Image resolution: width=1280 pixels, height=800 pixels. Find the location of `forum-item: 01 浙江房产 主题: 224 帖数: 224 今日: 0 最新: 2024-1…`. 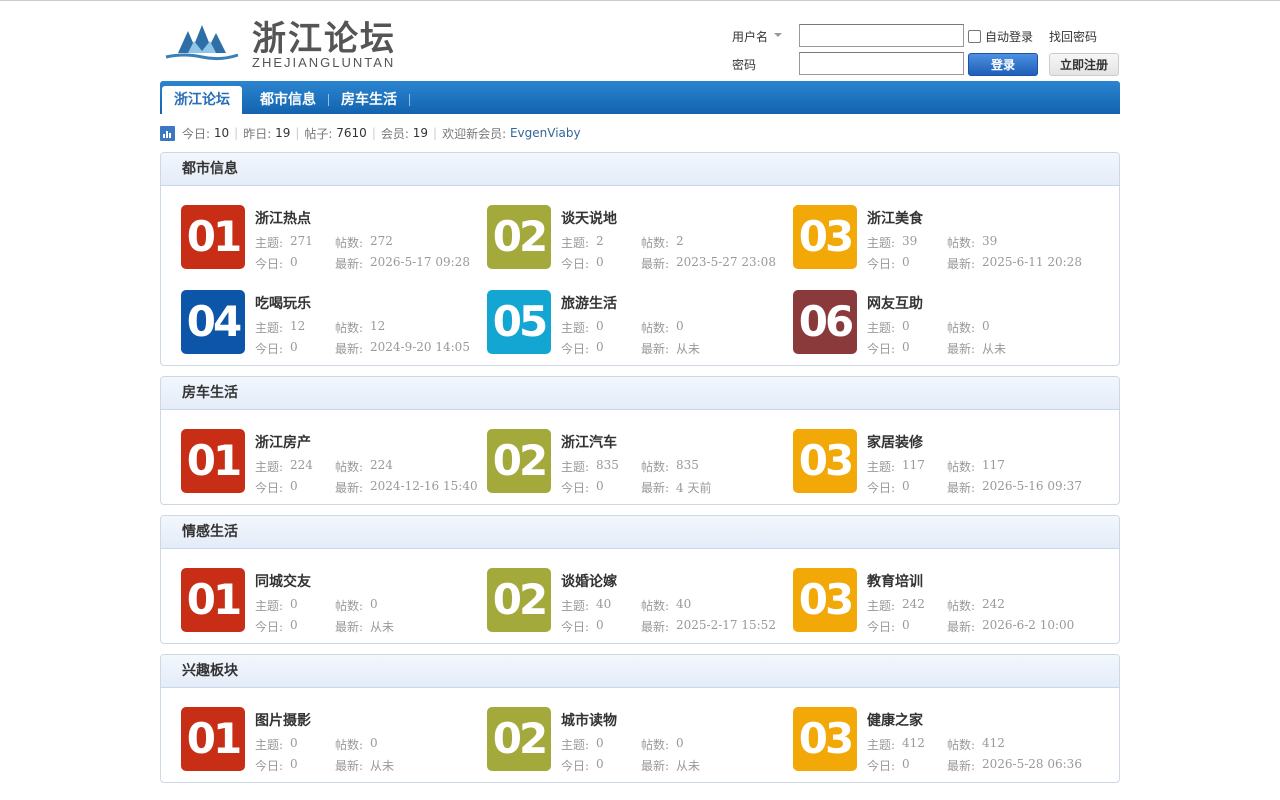

forum-item: 01 浙江房产 主题: 224 帖数: 224 今日: 0 最新: 2024-1… is located at coordinates (334, 461).